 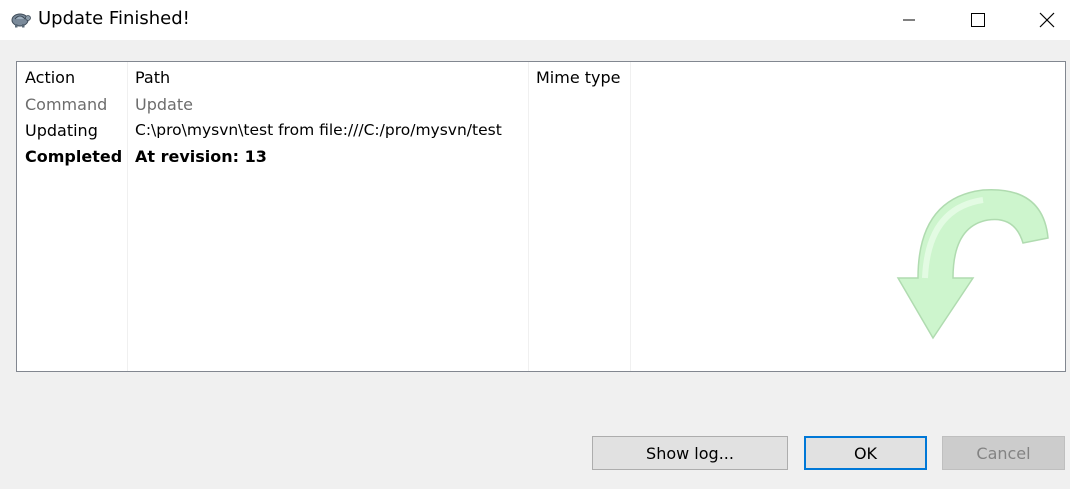 I want to click on close-button, so click(x=1047, y=20).